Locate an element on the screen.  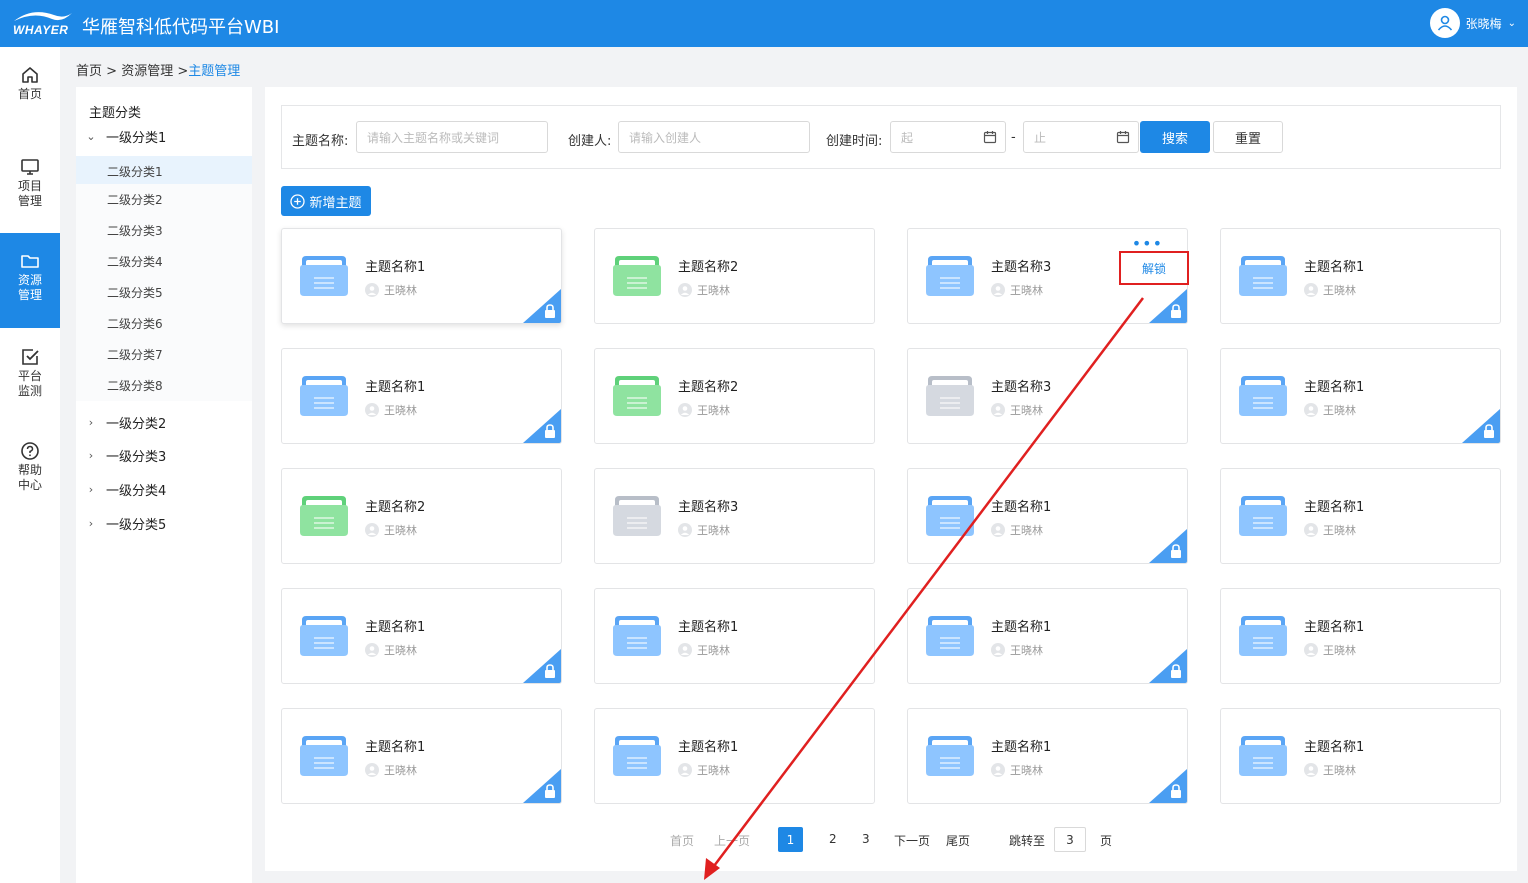
pagination-page: 3 is located at coordinates (866, 839).